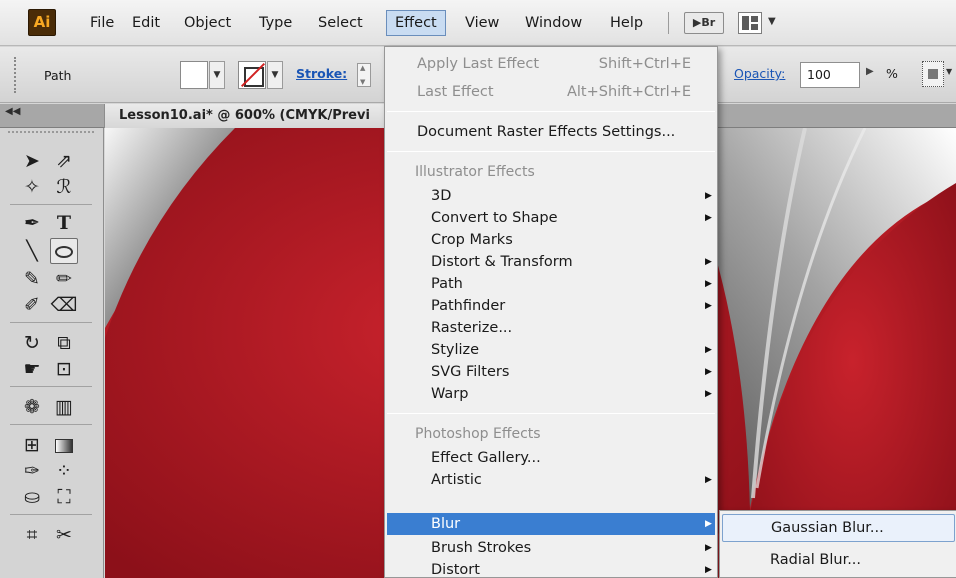  Describe the element at coordinates (64, 471) in the screenshot. I see `blend-tool-icon: ⁘` at that location.